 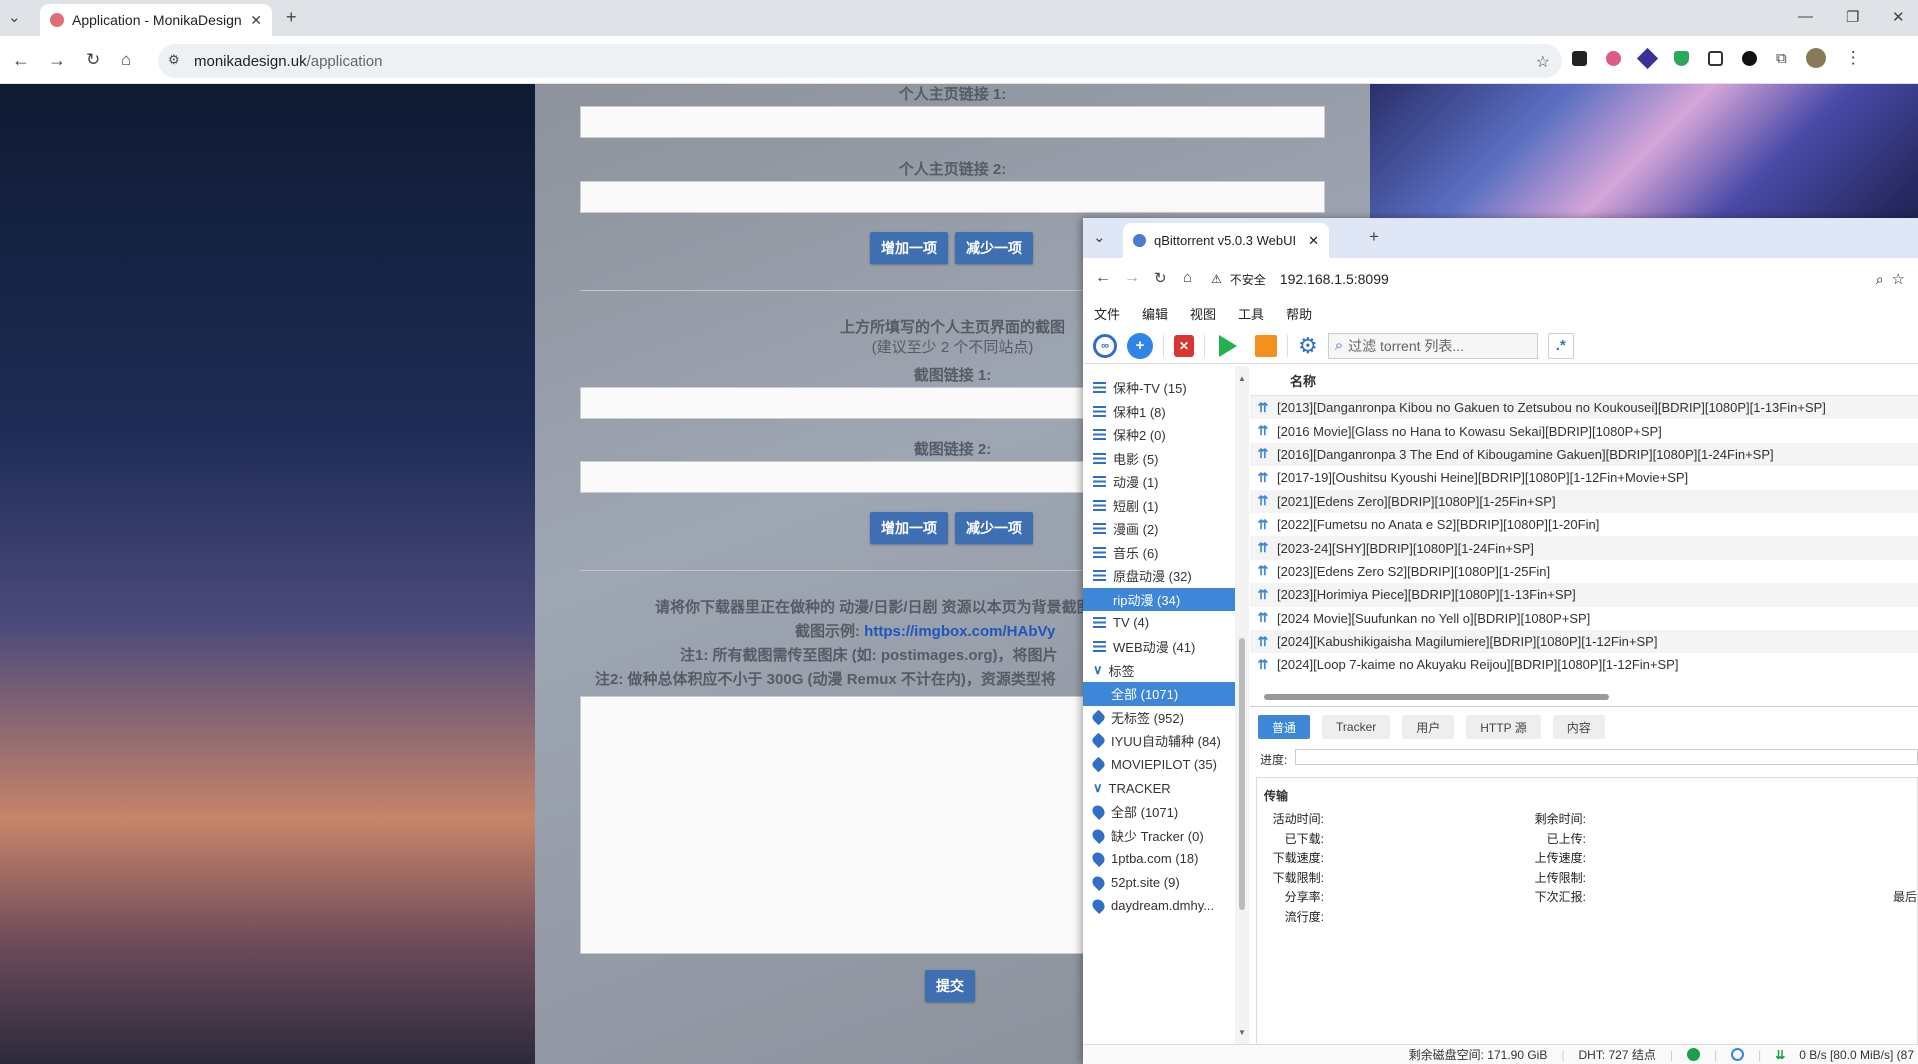 What do you see at coordinates (1749, 58) in the screenshot?
I see `extension-6-icon` at bounding box center [1749, 58].